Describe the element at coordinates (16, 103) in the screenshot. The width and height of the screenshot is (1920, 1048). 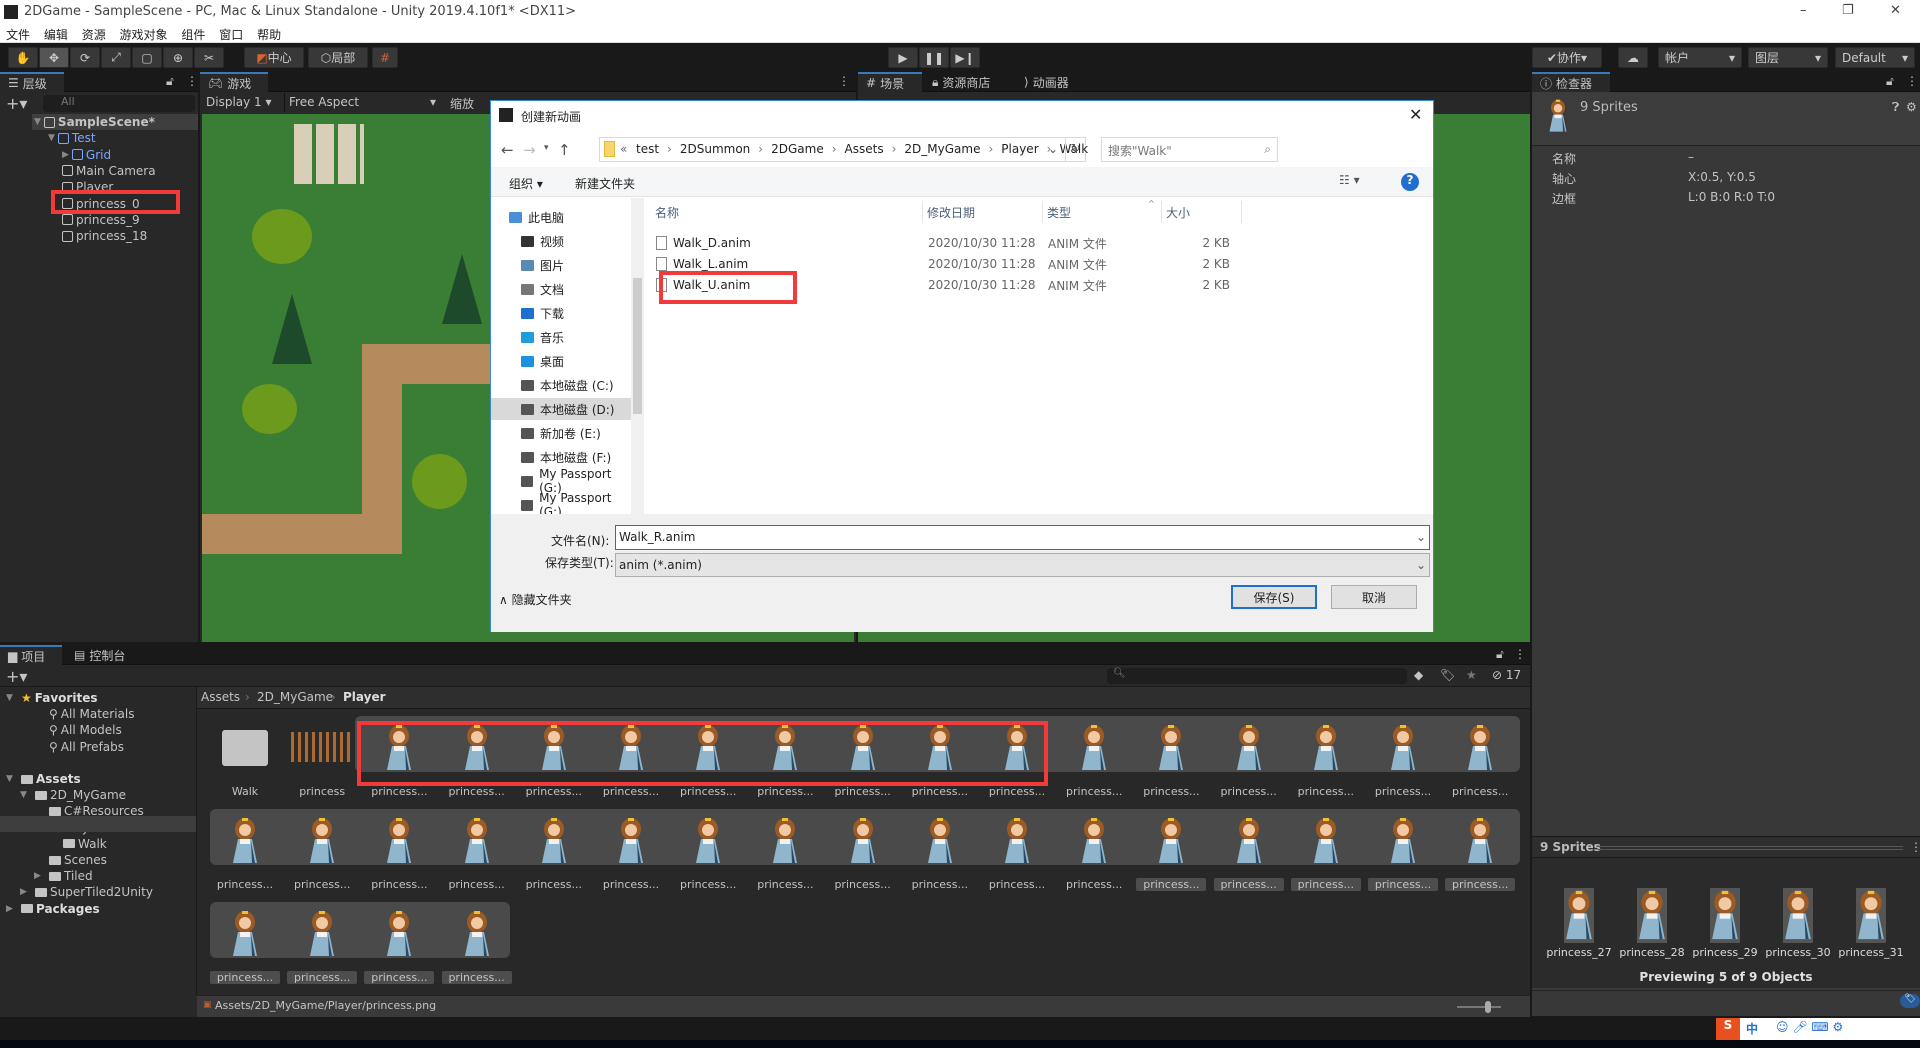
I see `create-button: +▾` at that location.